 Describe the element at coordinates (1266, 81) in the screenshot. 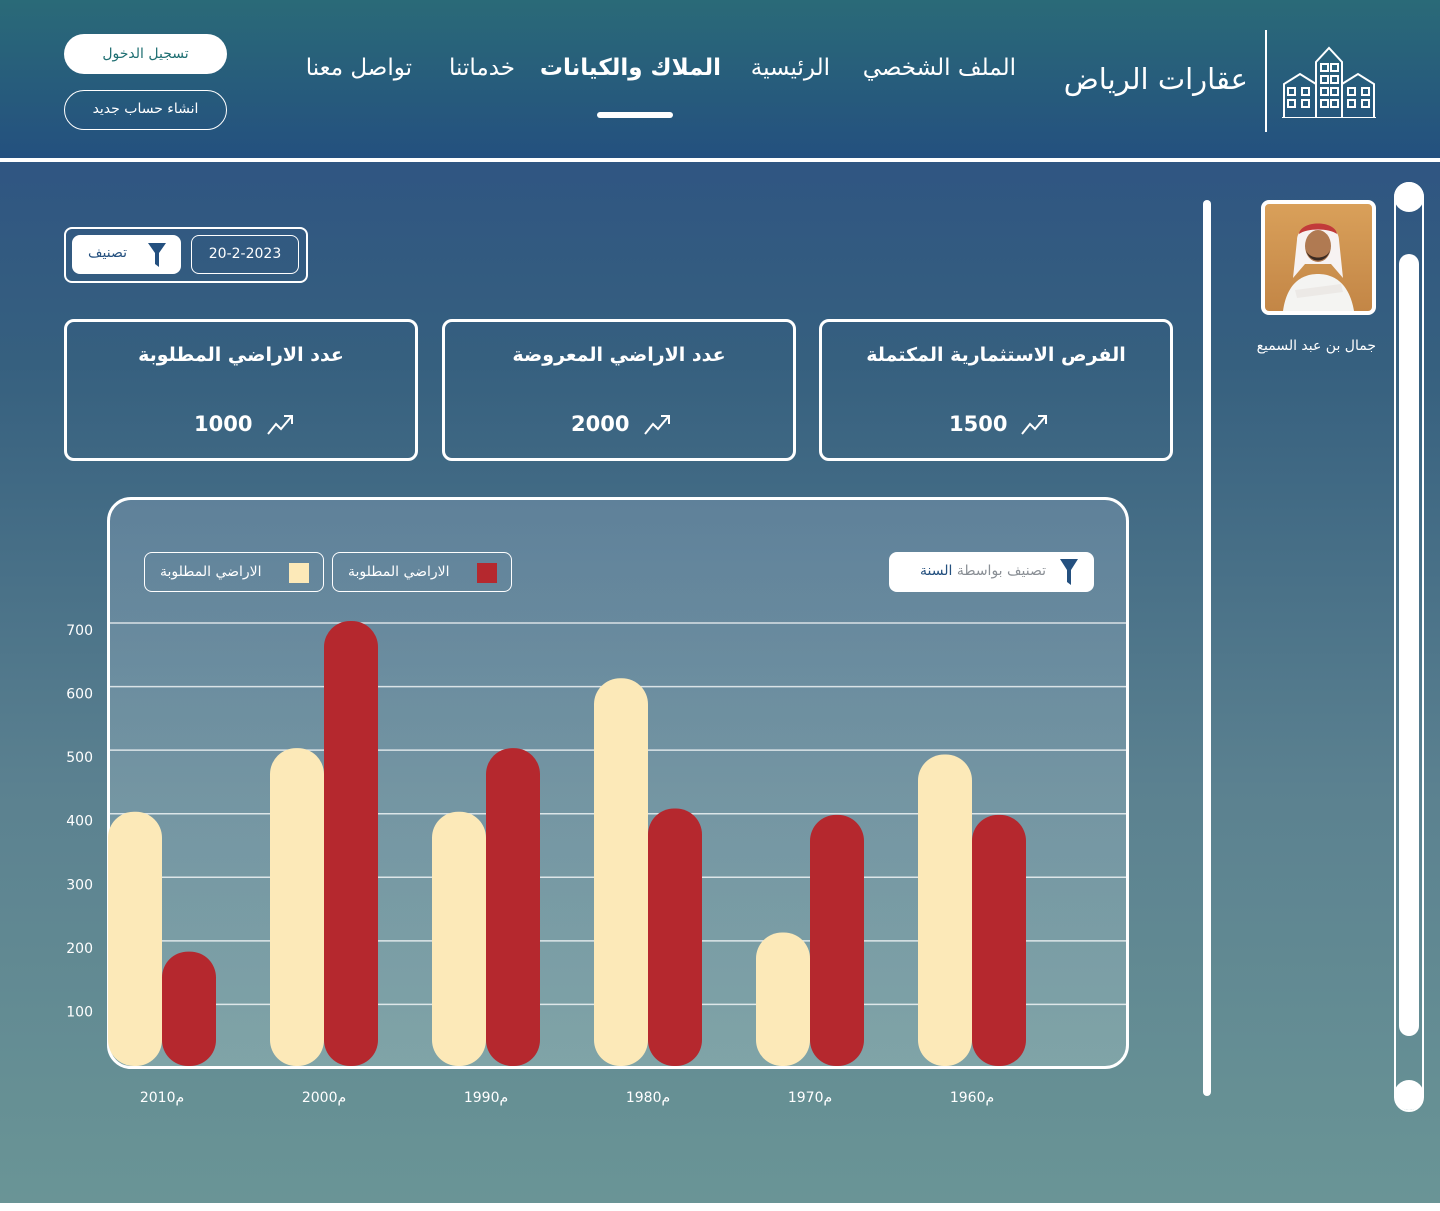

I see `logo-divider` at that location.